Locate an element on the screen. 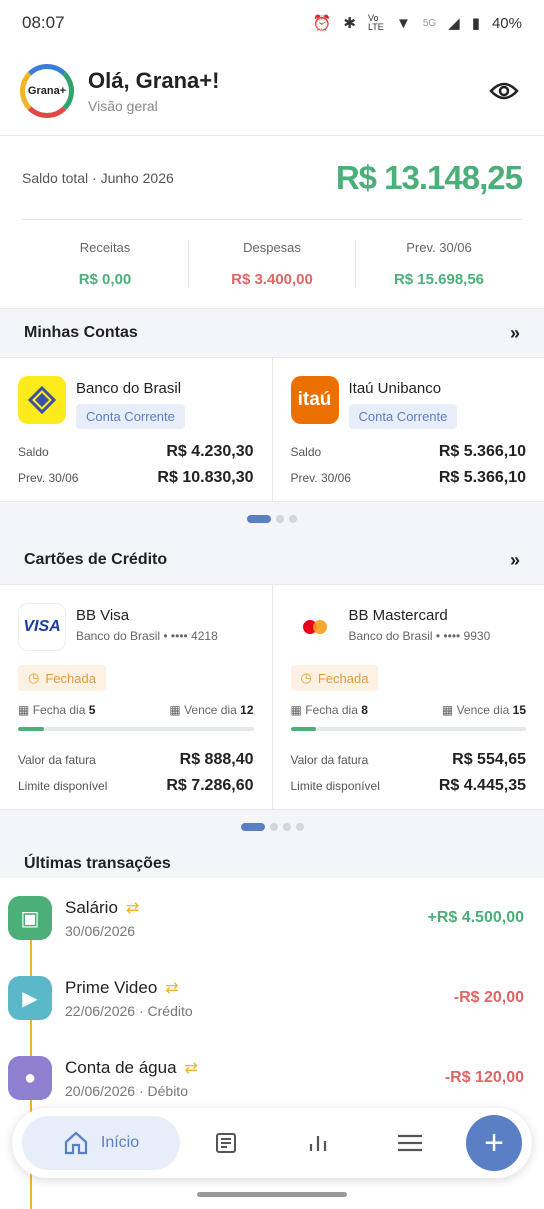  home-indicator is located at coordinates (272, 1194).